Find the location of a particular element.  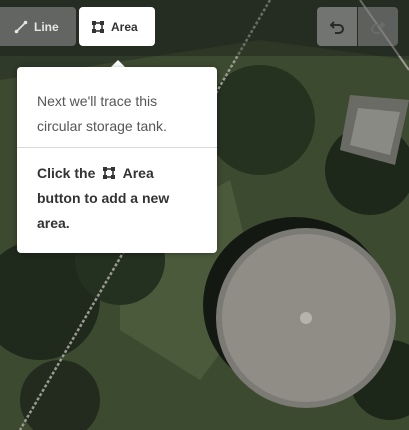

undo-icon is located at coordinates (336, 27).